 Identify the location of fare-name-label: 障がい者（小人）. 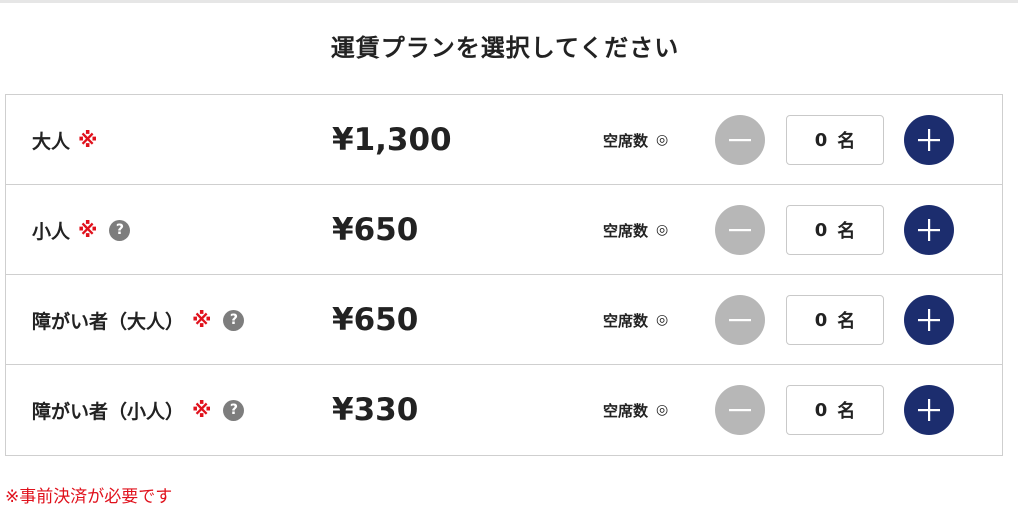
(108, 411).